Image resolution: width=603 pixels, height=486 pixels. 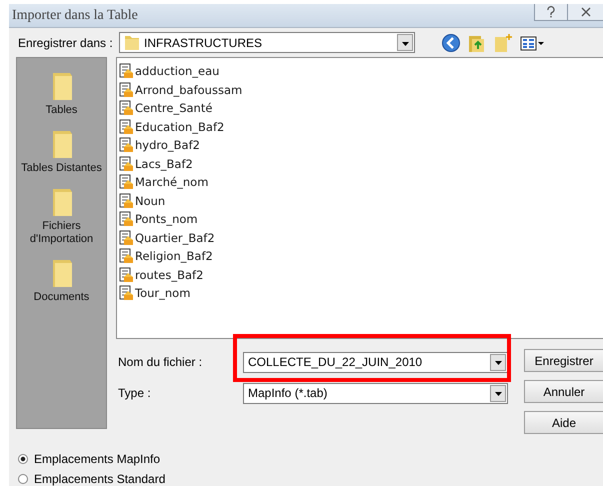 What do you see at coordinates (563, 360) in the screenshot?
I see `save-button: Enregistrer` at bounding box center [563, 360].